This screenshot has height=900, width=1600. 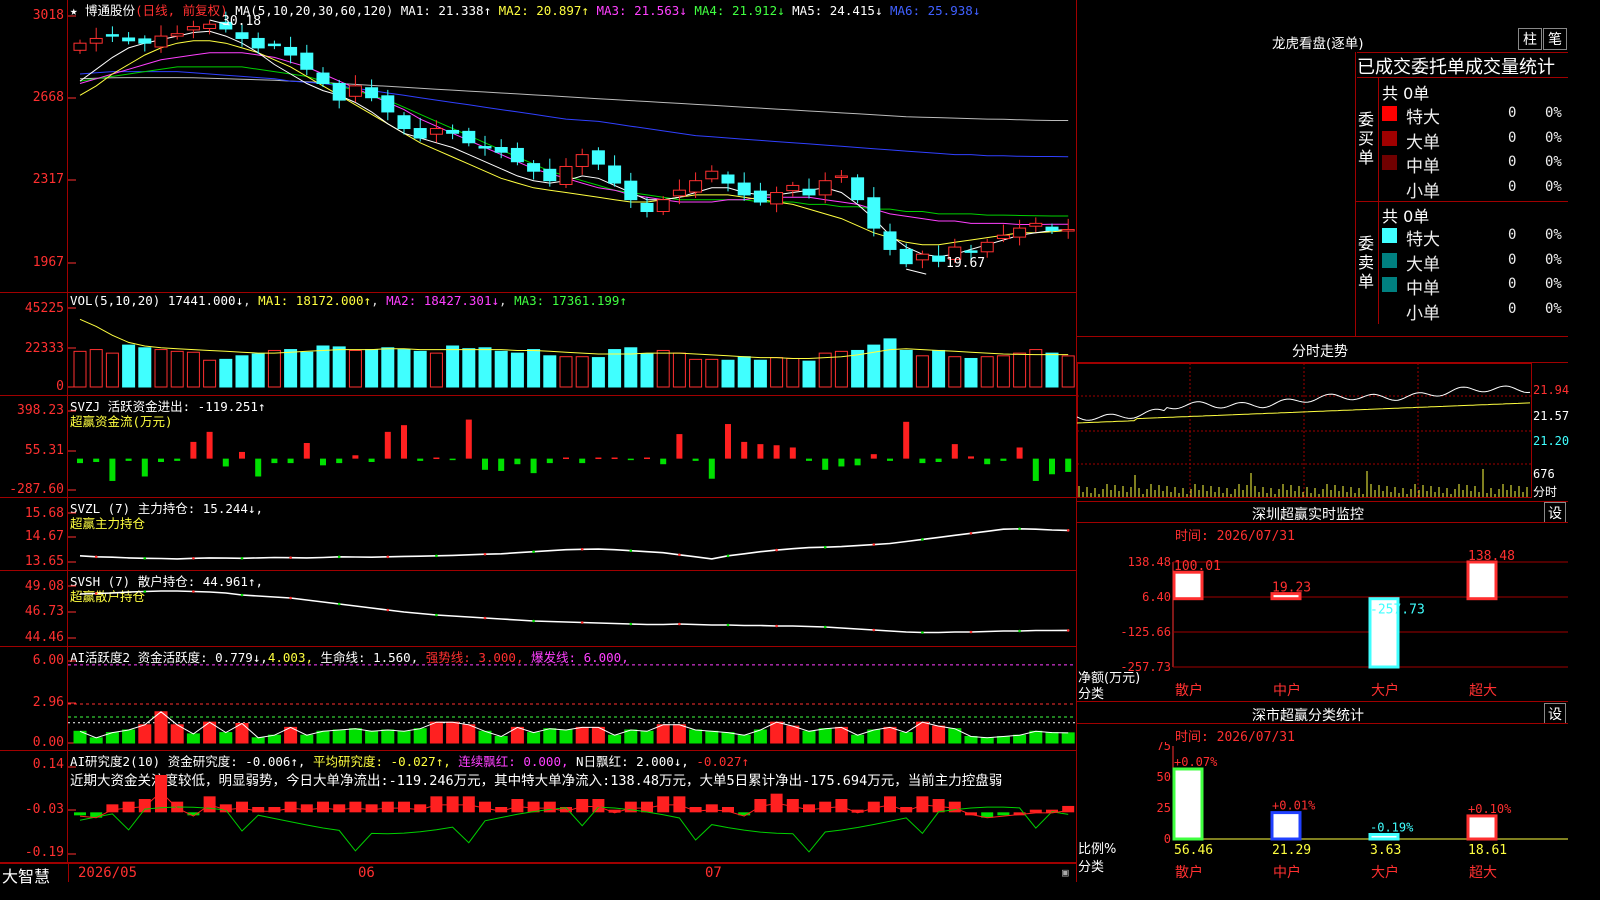 I want to click on svsh-chart, so click(x=572, y=608).